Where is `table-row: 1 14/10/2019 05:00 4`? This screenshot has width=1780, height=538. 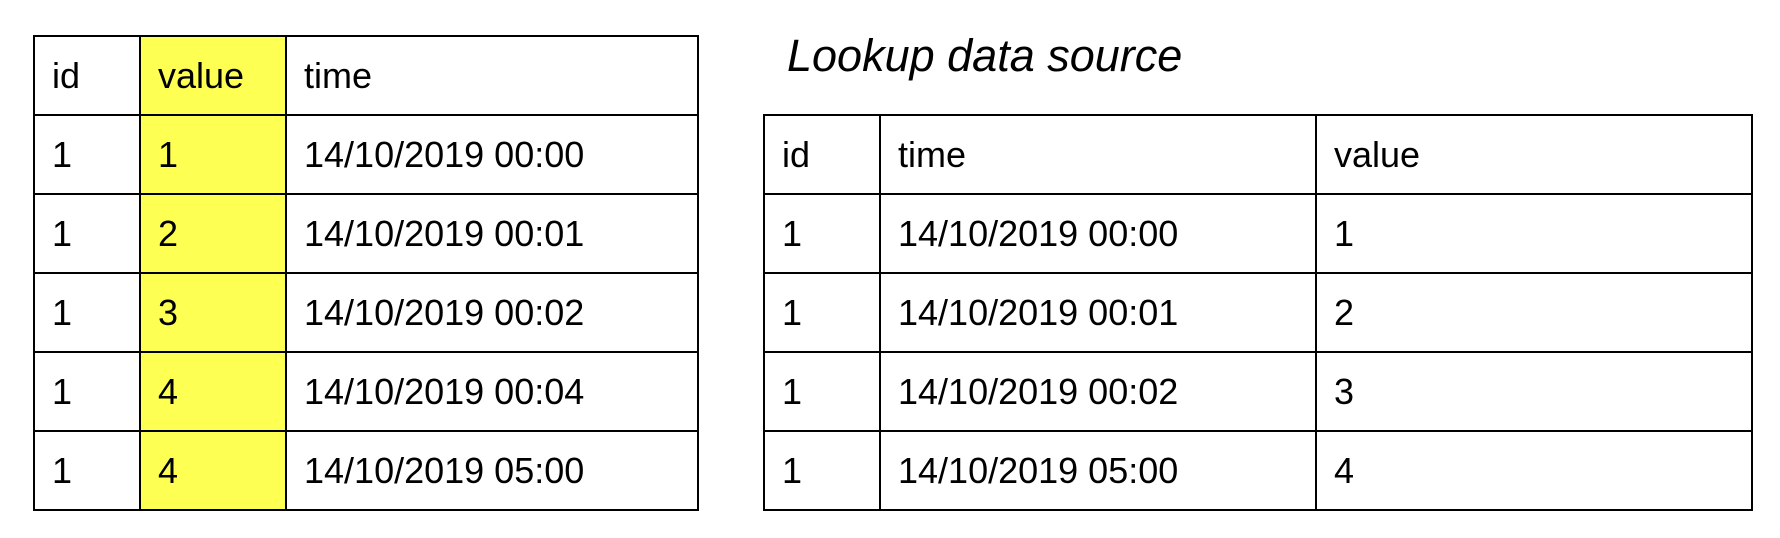 table-row: 1 14/10/2019 05:00 4 is located at coordinates (1258, 470).